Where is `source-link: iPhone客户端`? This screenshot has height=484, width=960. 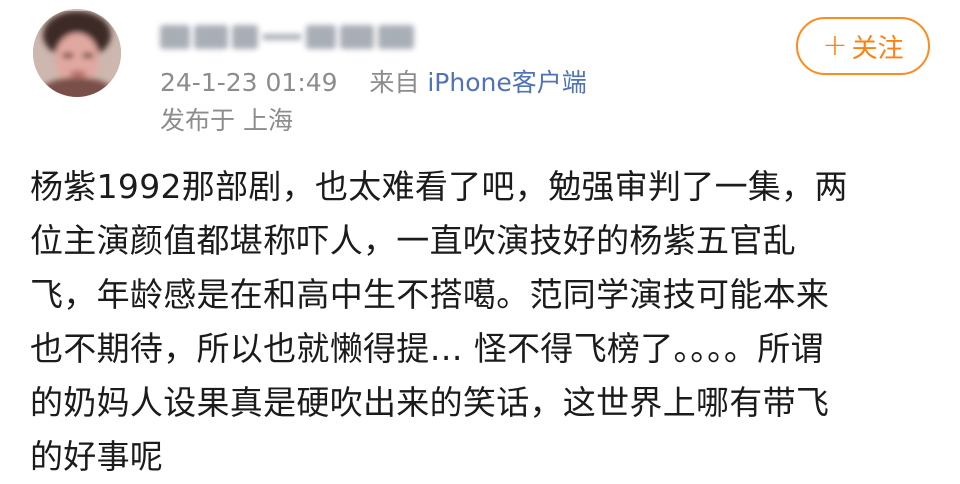
source-link: iPhone客户端 is located at coordinates (506, 82).